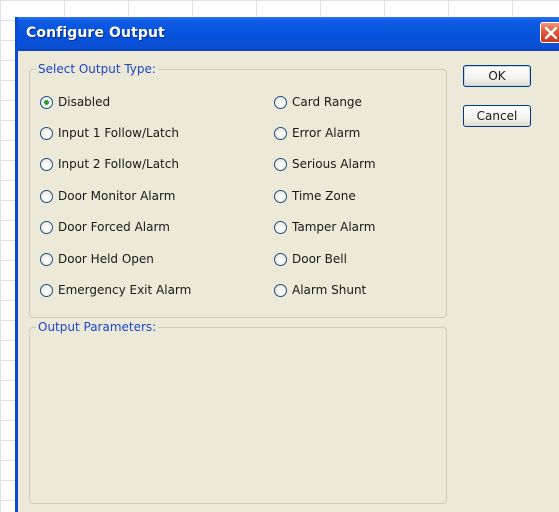  Describe the element at coordinates (327, 102) in the screenshot. I see `radio-label: Card Range` at that location.